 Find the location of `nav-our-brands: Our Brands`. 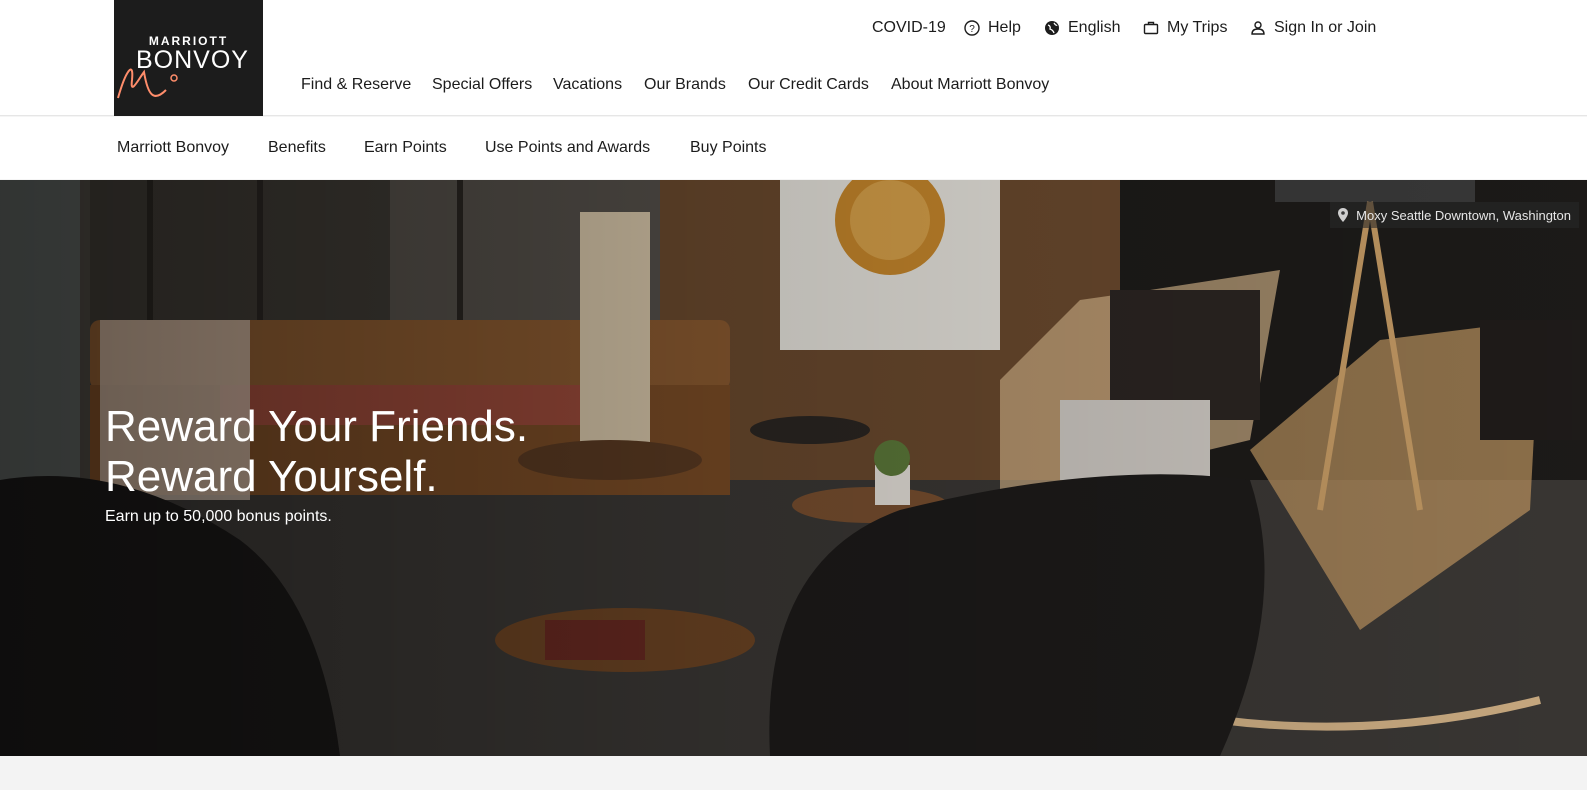

nav-our-brands: Our Brands is located at coordinates (685, 85).